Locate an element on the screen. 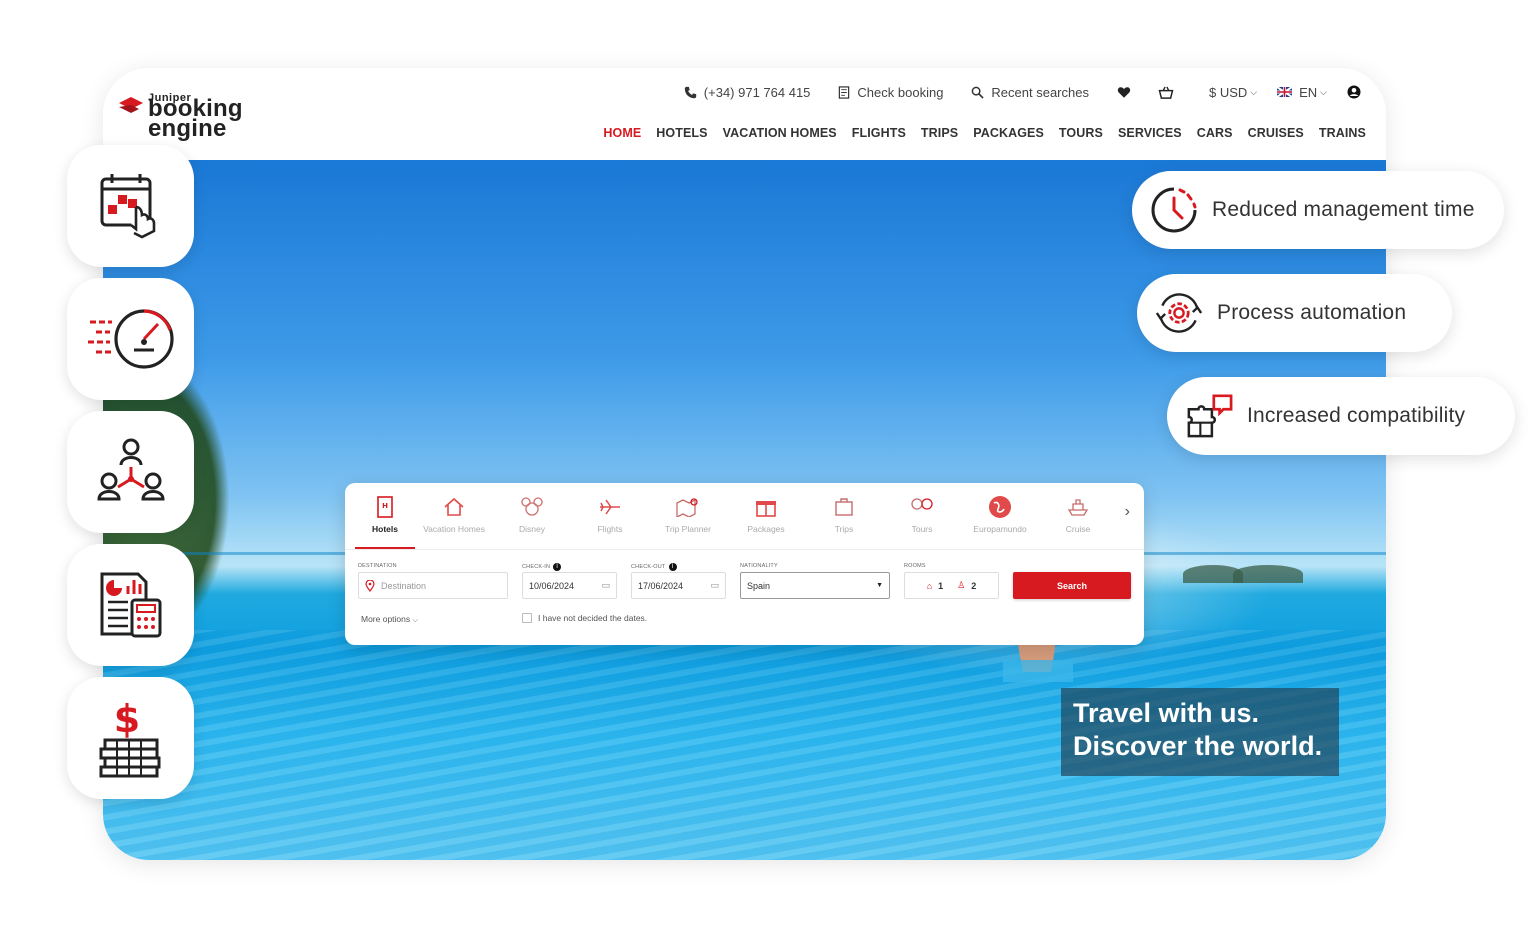 The width and height of the screenshot is (1536, 928). nav-hotels: HOTELS is located at coordinates (681, 133).